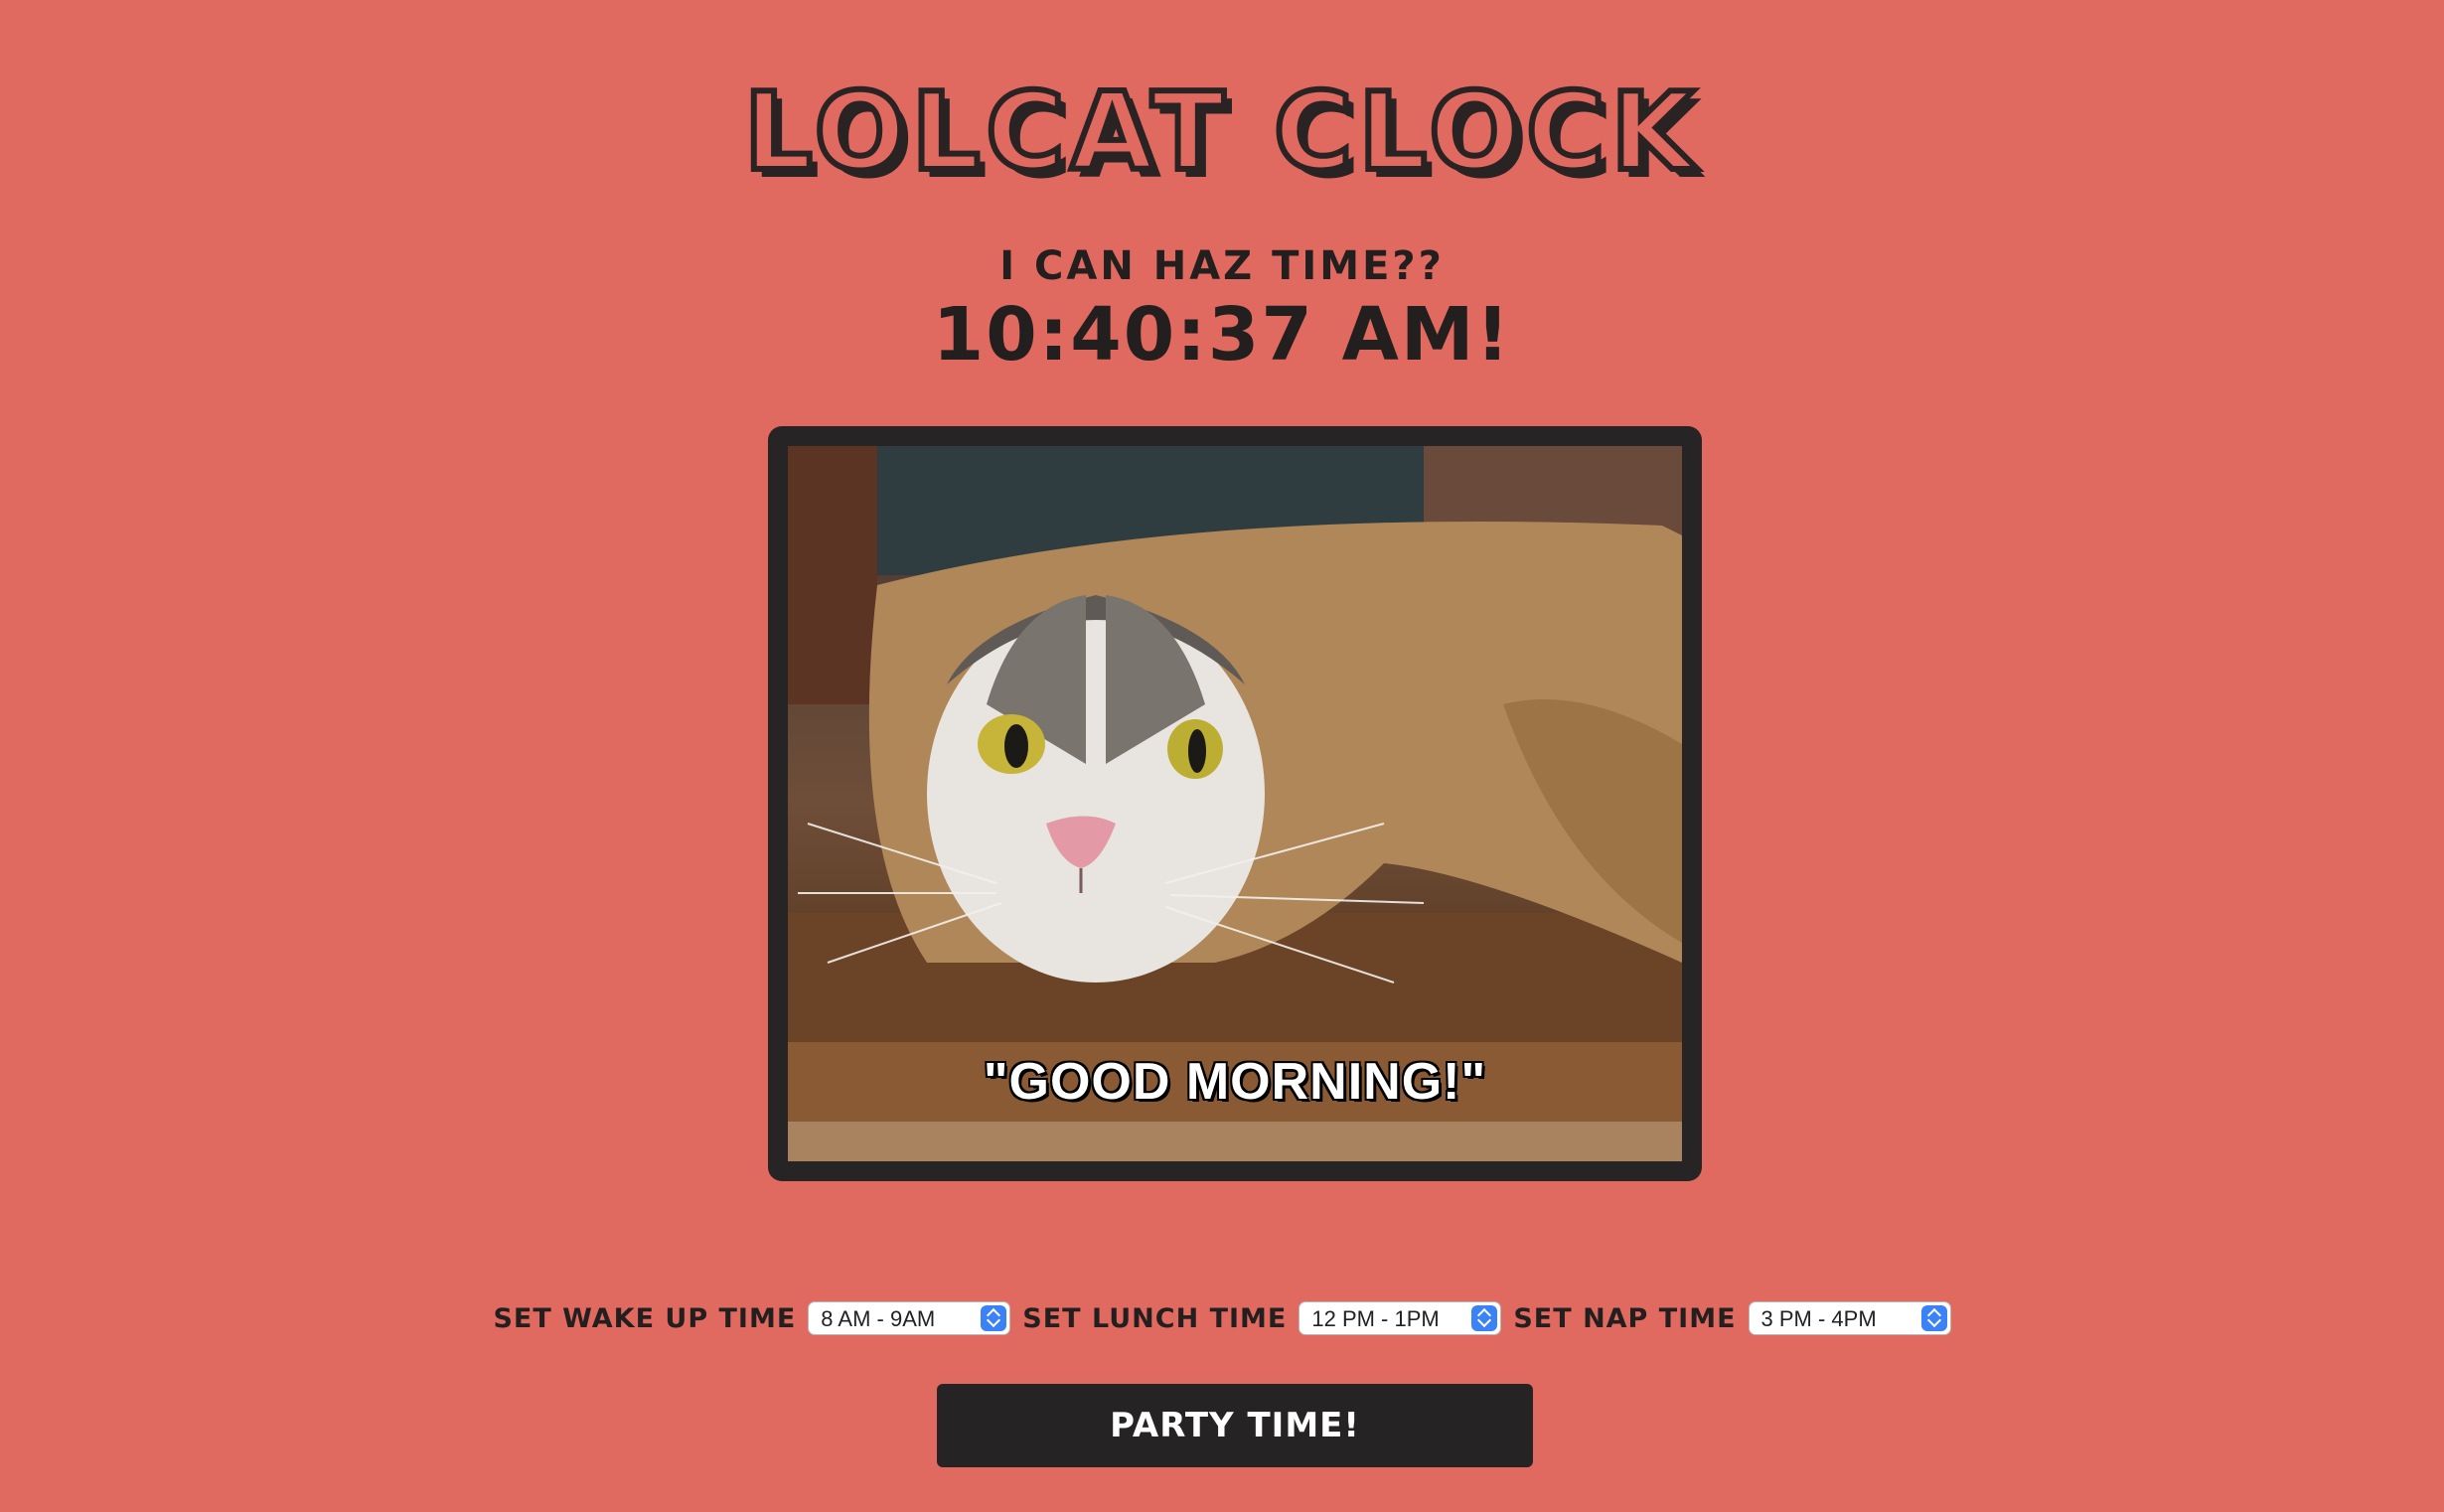  I want to click on clock-subtitle: I CAN HAZ TIME??, so click(1222, 266).